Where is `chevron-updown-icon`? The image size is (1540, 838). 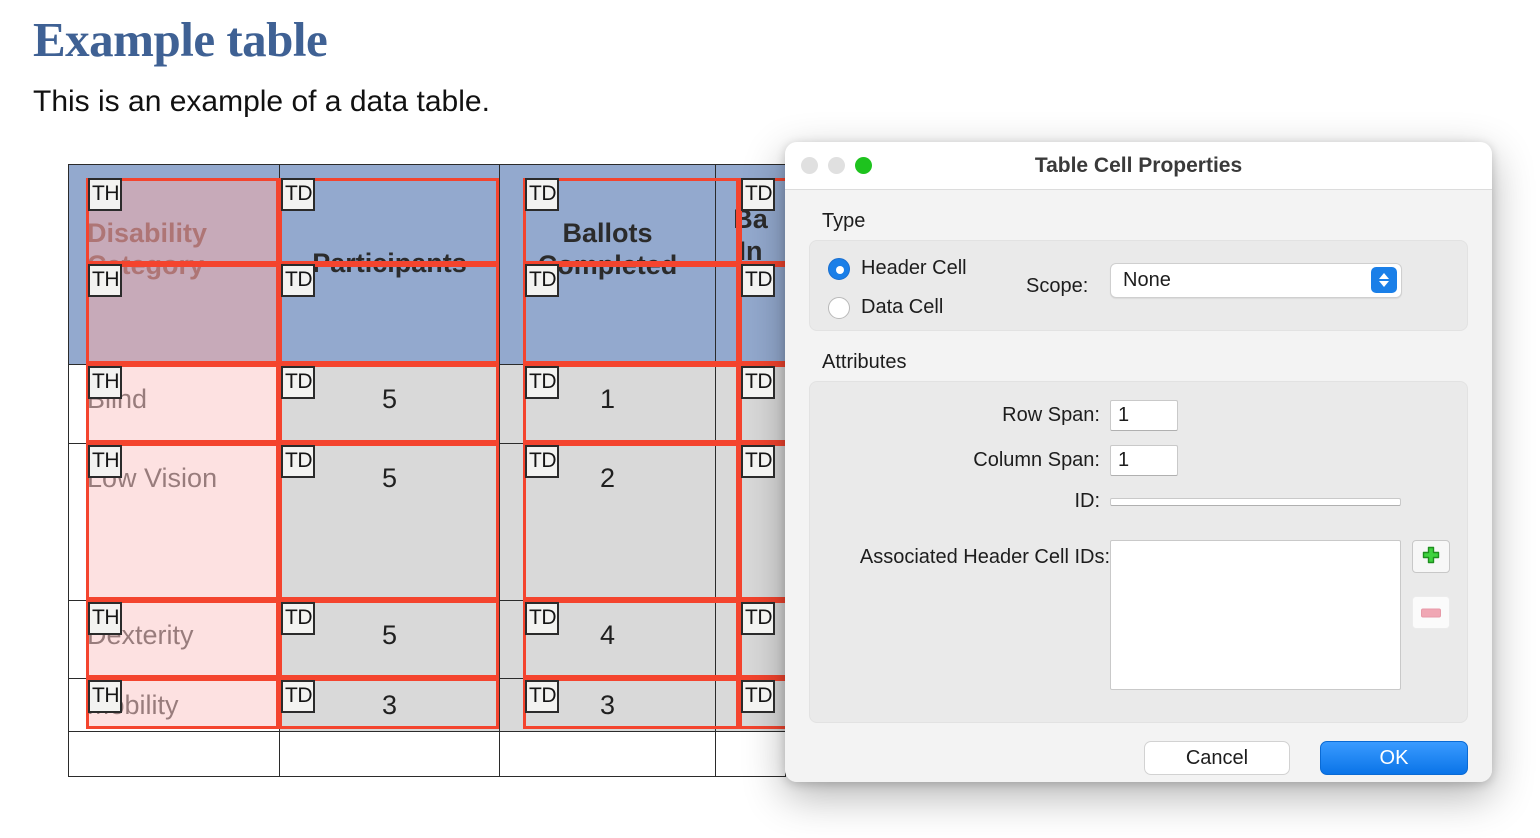 chevron-updown-icon is located at coordinates (1384, 280).